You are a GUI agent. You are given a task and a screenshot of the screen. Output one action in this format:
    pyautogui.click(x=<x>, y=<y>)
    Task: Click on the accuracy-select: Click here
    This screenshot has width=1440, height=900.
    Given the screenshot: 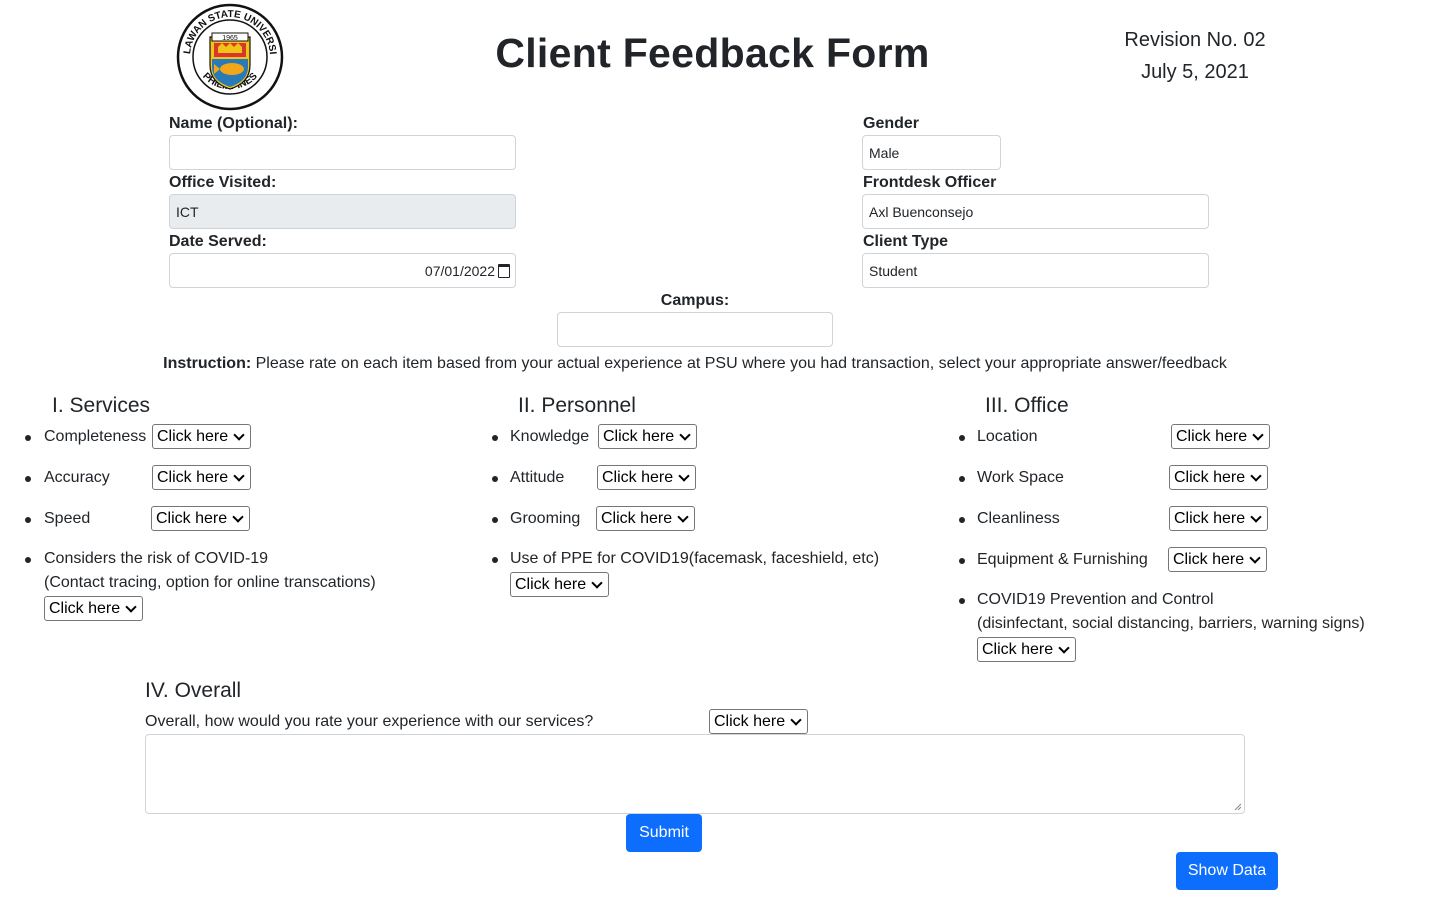 What is the action you would take?
    pyautogui.click(x=201, y=477)
    